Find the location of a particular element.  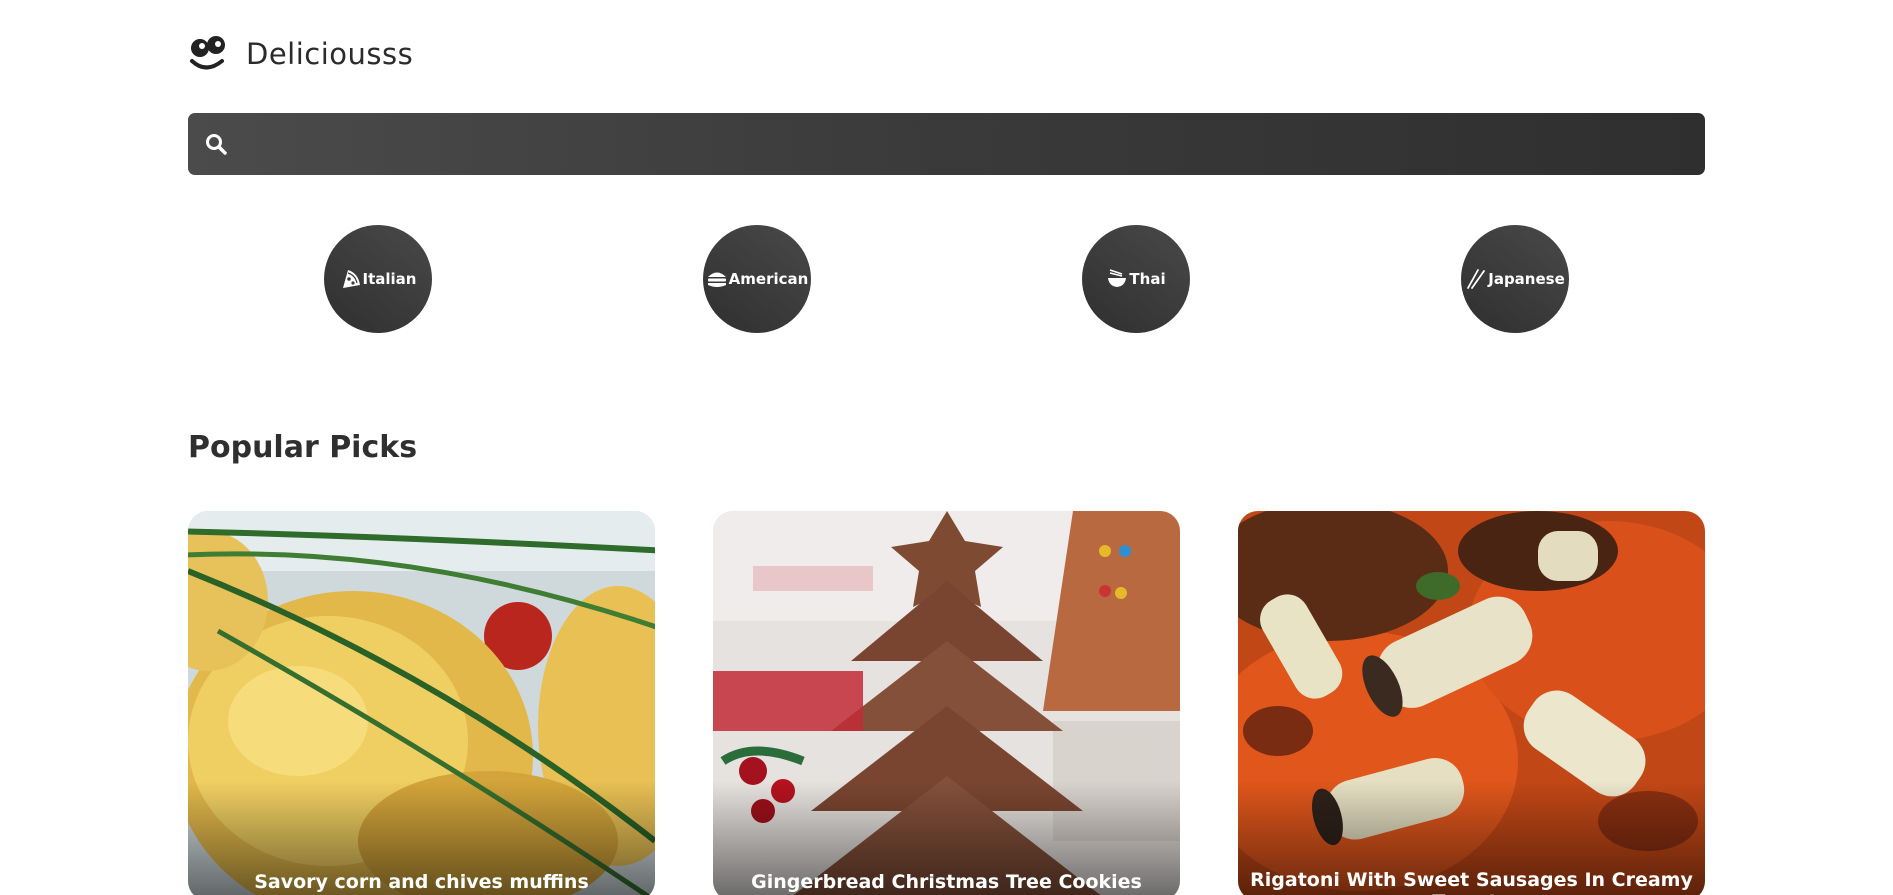

smile-logo-icon is located at coordinates (208, 54).